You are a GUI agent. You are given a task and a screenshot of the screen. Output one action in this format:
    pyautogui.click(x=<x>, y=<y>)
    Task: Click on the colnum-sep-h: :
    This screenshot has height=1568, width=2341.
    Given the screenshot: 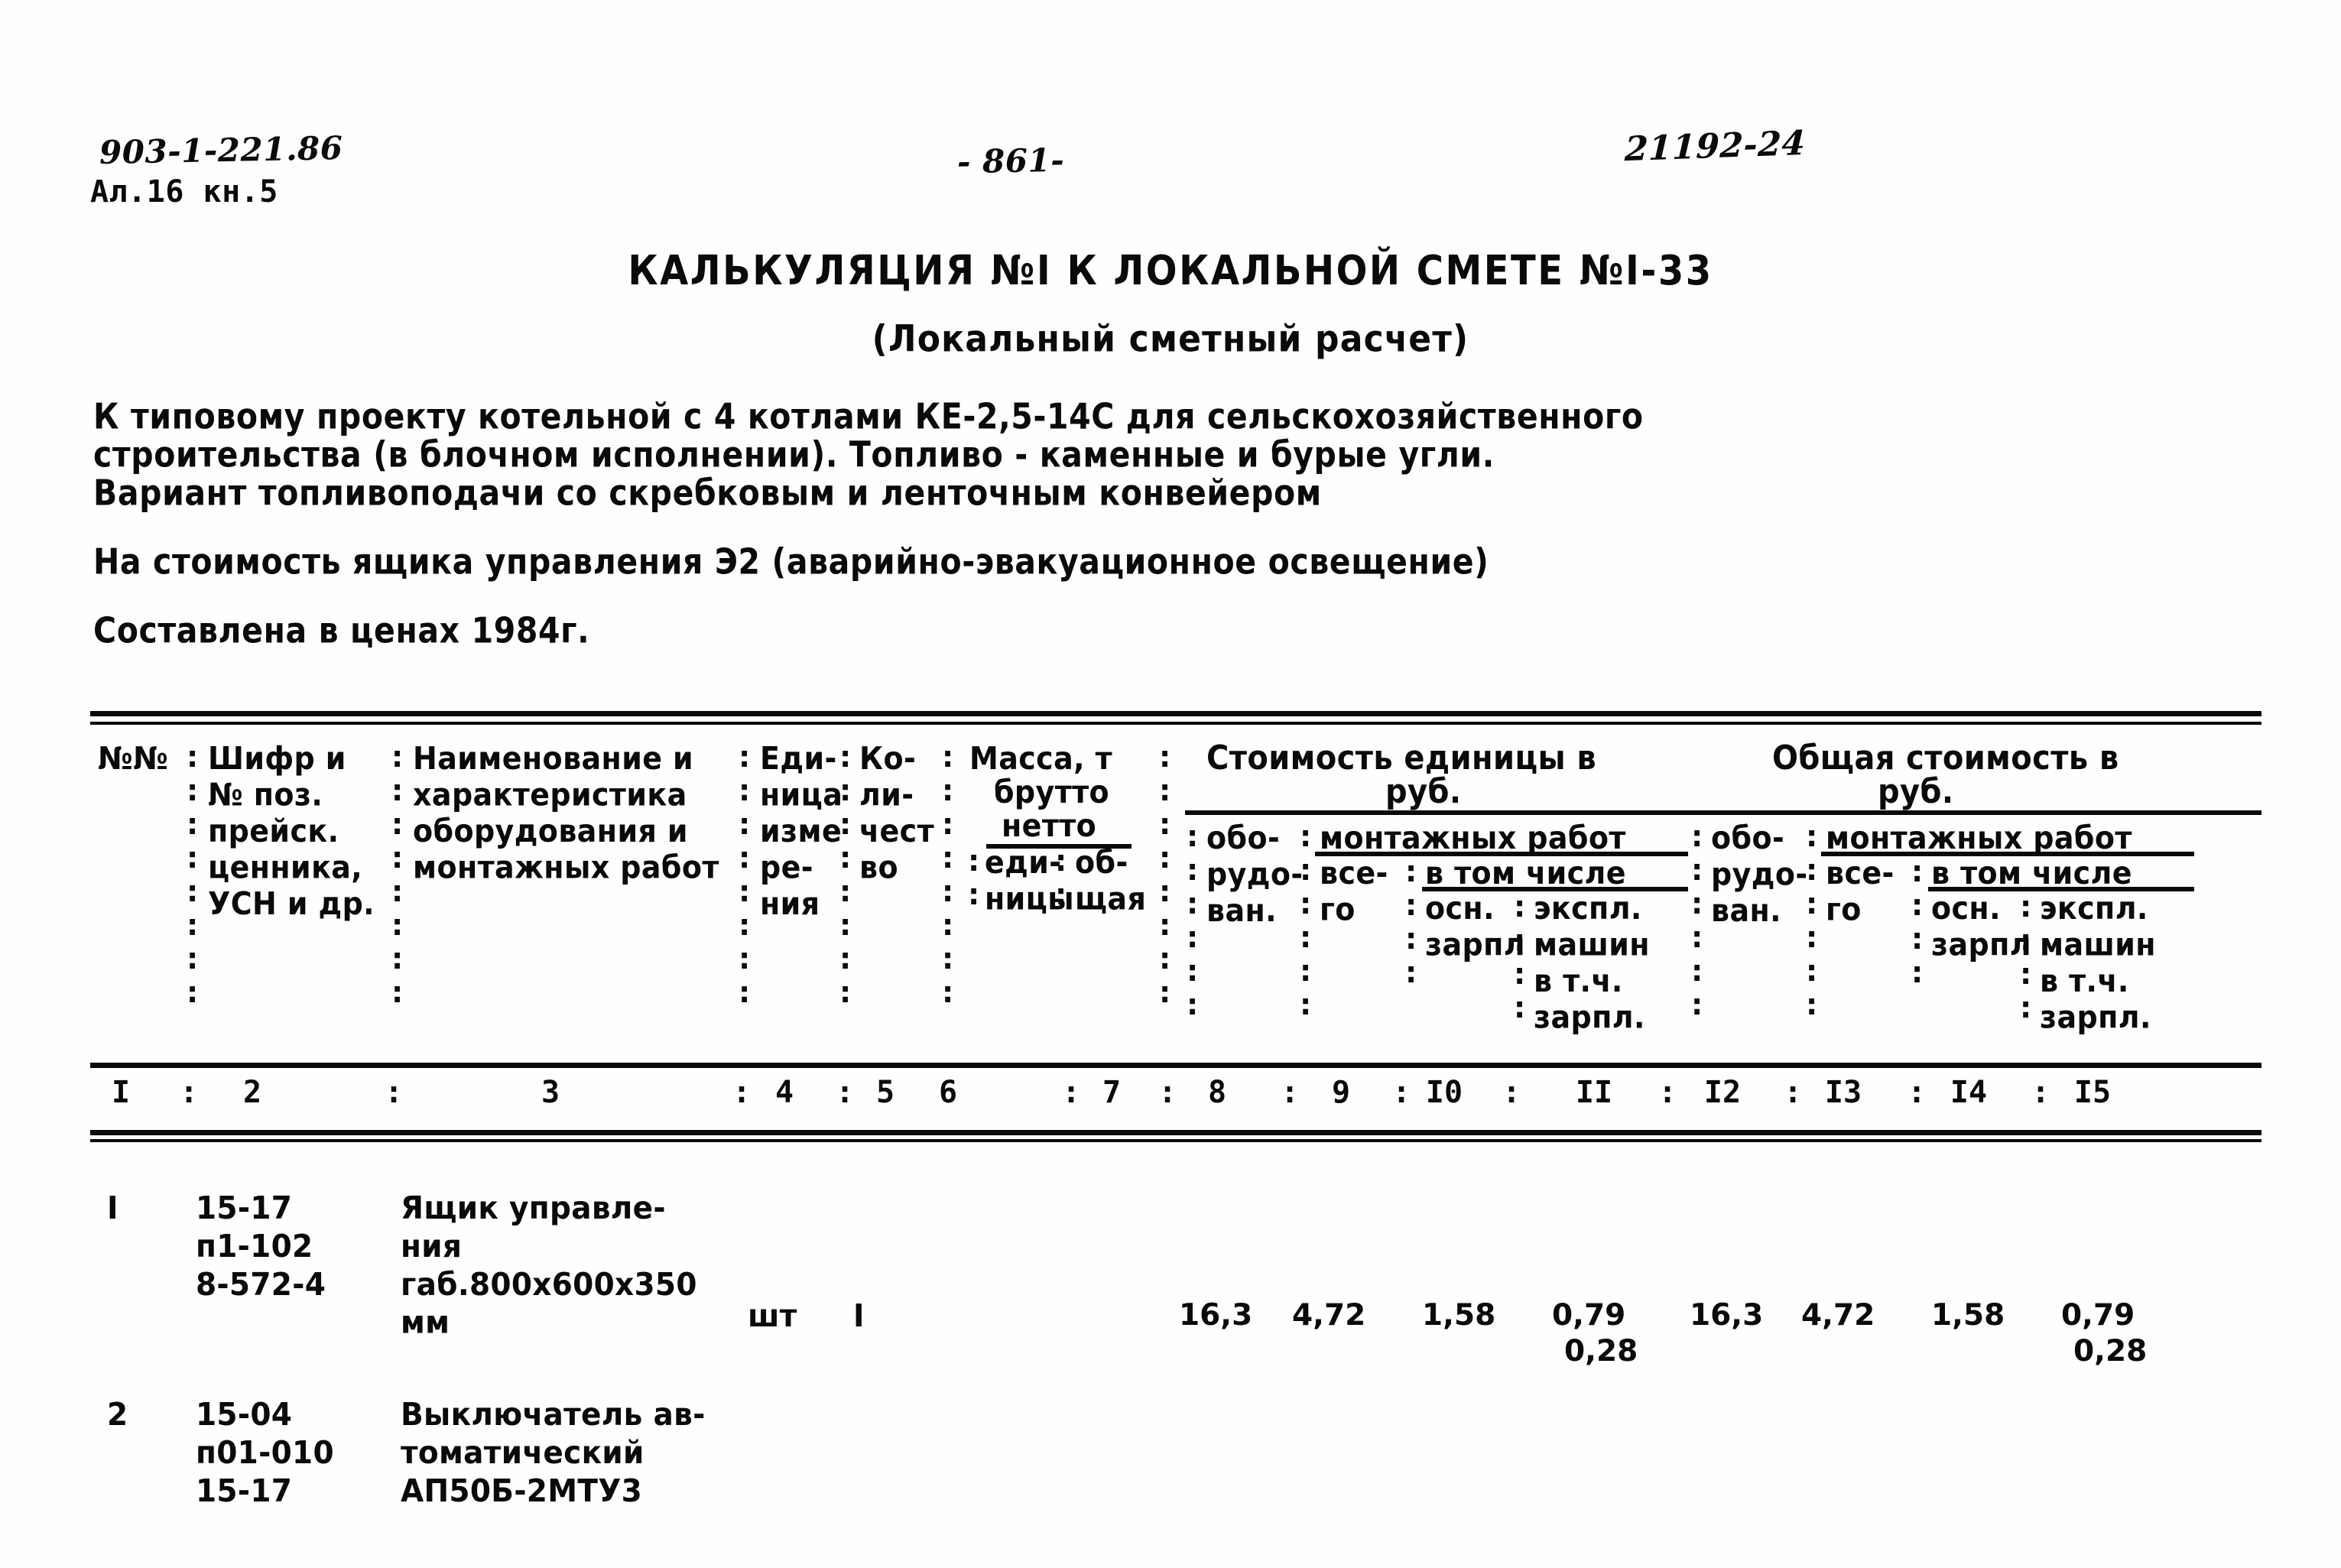 What is the action you would take?
    pyautogui.click(x=1401, y=1092)
    